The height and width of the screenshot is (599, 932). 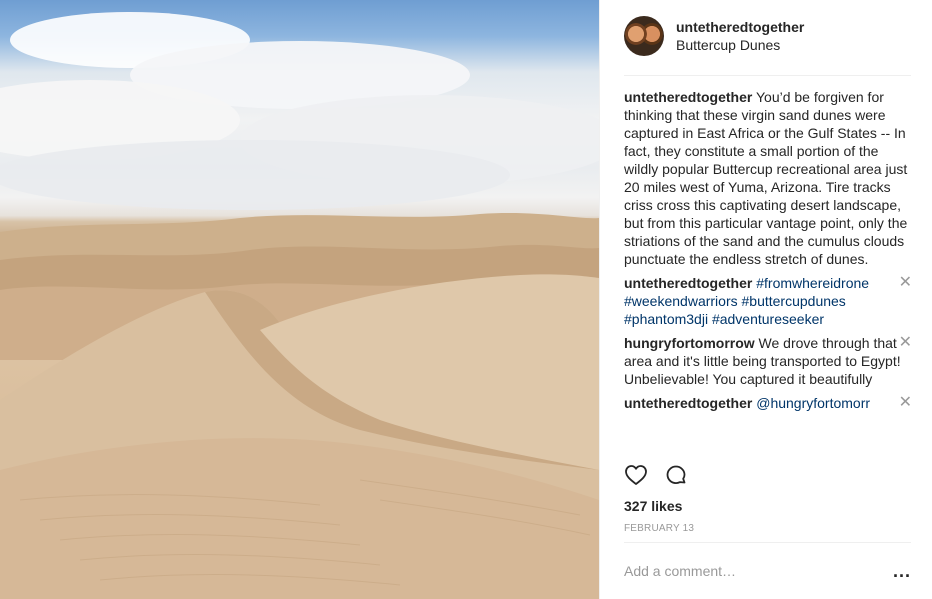 What do you see at coordinates (653, 506) in the screenshot?
I see `likes-count: 327 likes` at bounding box center [653, 506].